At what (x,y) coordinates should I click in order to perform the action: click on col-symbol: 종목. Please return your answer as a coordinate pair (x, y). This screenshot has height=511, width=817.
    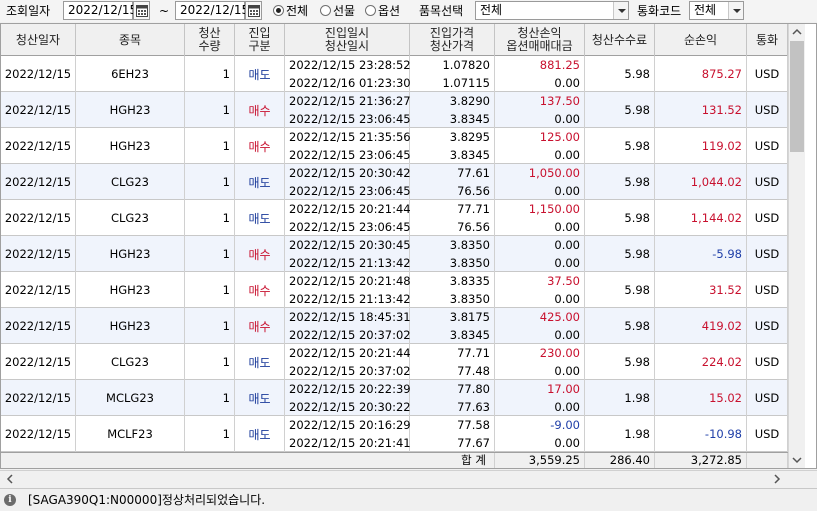
    Looking at the image, I should click on (130, 40).